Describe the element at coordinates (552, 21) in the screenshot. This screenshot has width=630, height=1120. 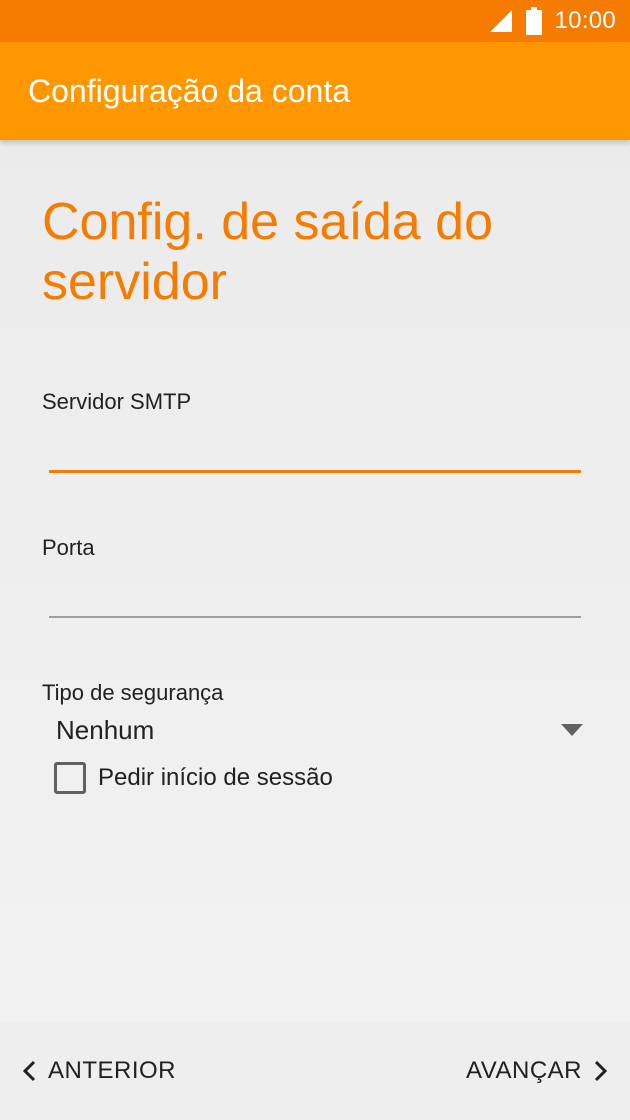
I see `status-icons: 10:00` at that location.